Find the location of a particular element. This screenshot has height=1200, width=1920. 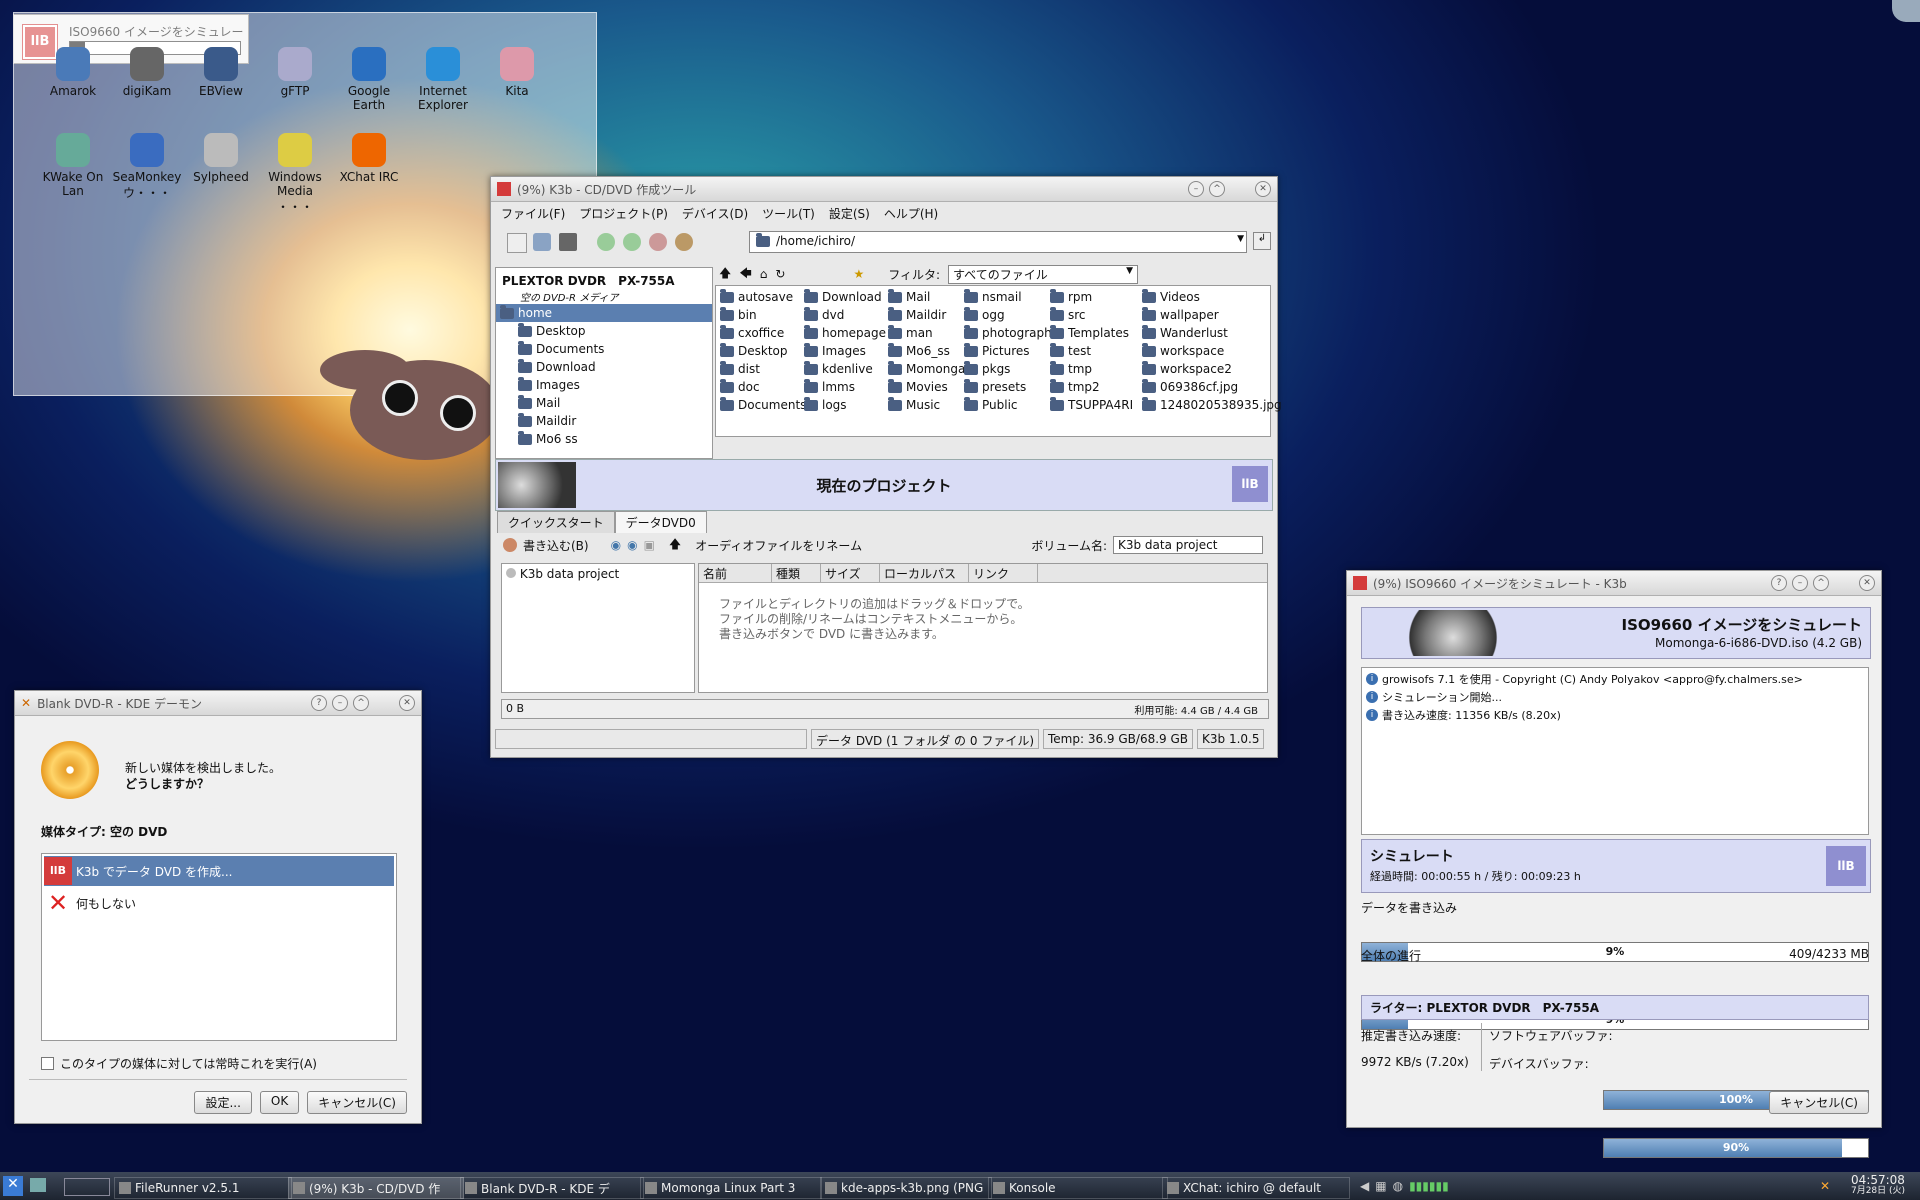

tree-item: Images is located at coordinates (604, 385).